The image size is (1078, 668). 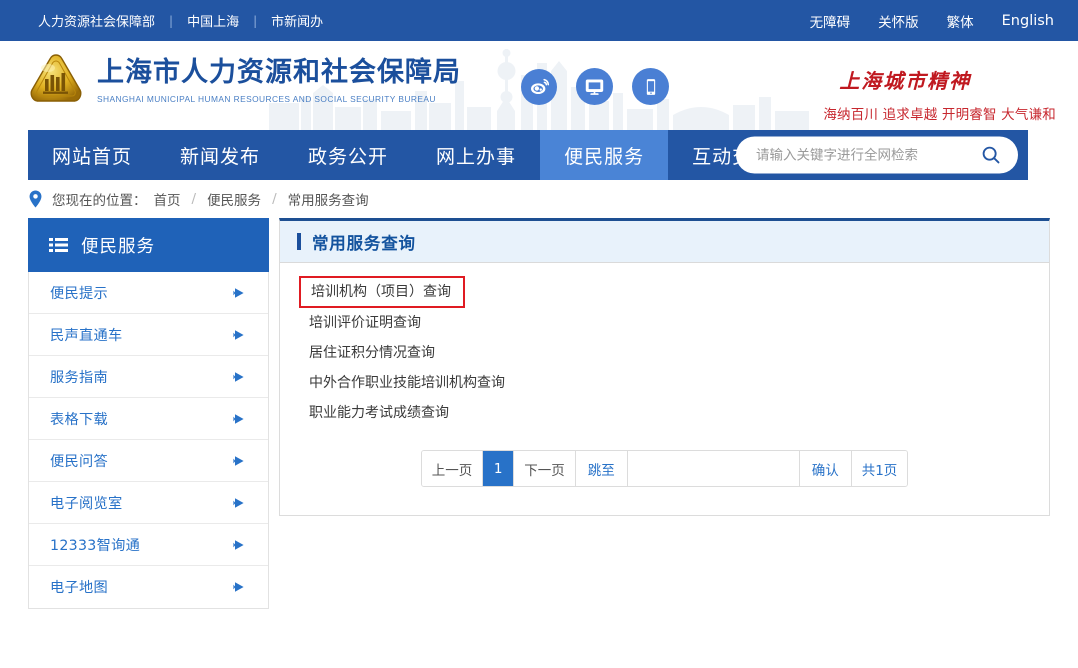 I want to click on main-navigation: 网站首页 新闻发布 政务公开 网上办事 便民服务 互动交流, so click(x=528, y=155).